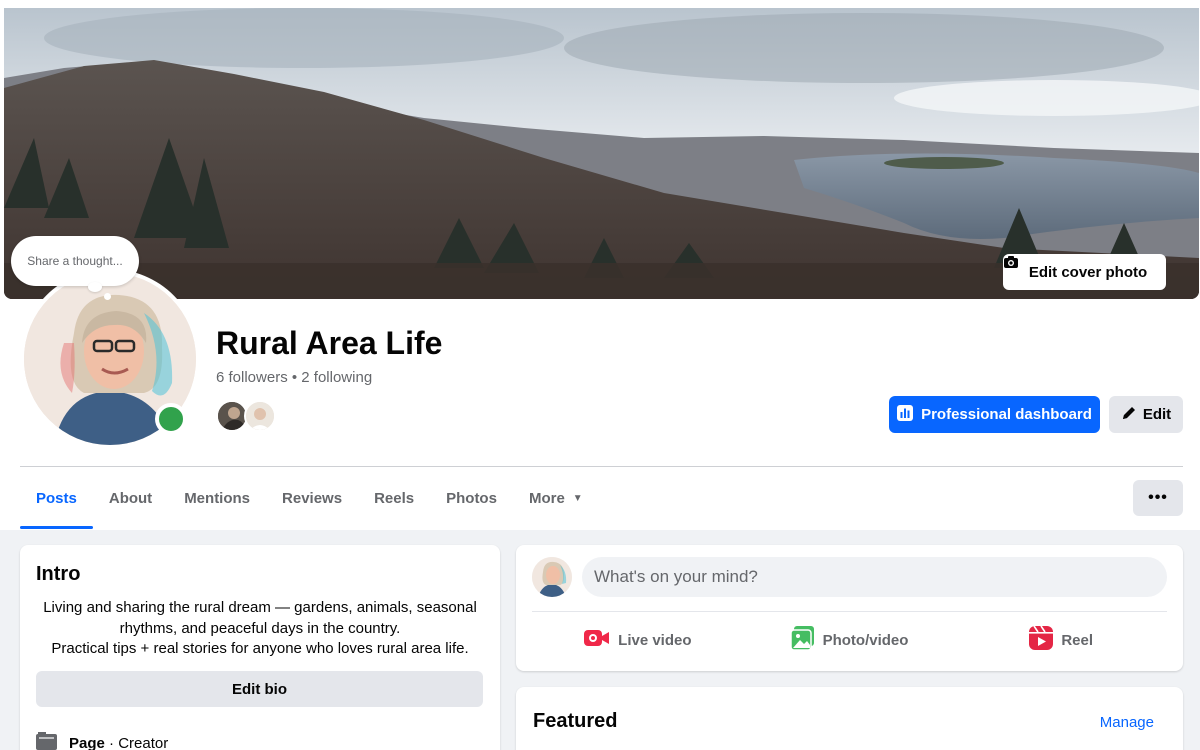  Describe the element at coordinates (546, 498) in the screenshot. I see `tab-more-label: More` at that location.